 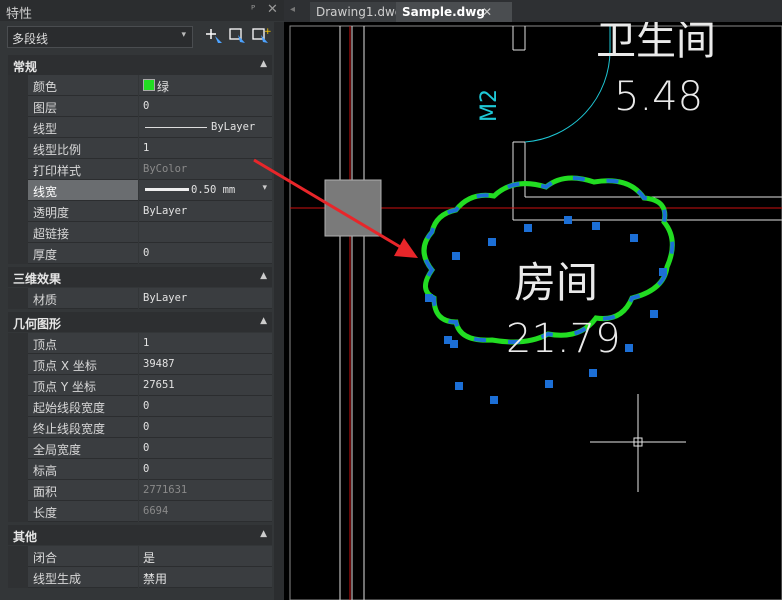 I want to click on prop-value: 6694, so click(x=156, y=511).